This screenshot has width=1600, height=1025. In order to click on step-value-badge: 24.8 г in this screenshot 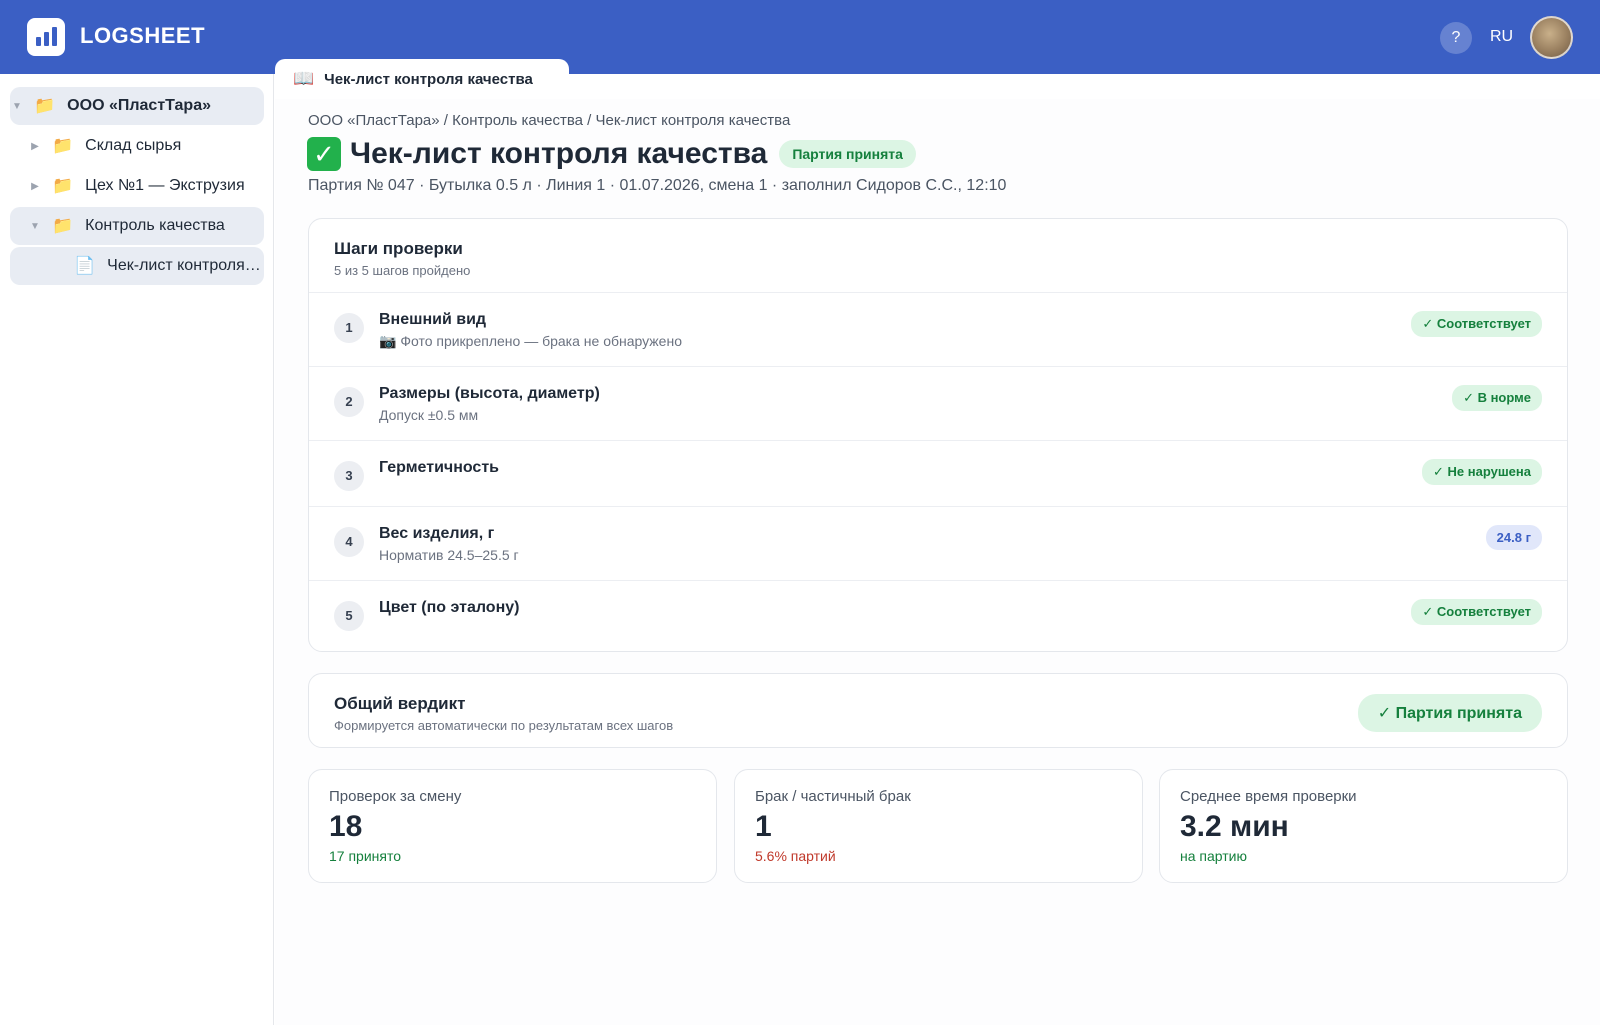, I will do `click(1513, 537)`.